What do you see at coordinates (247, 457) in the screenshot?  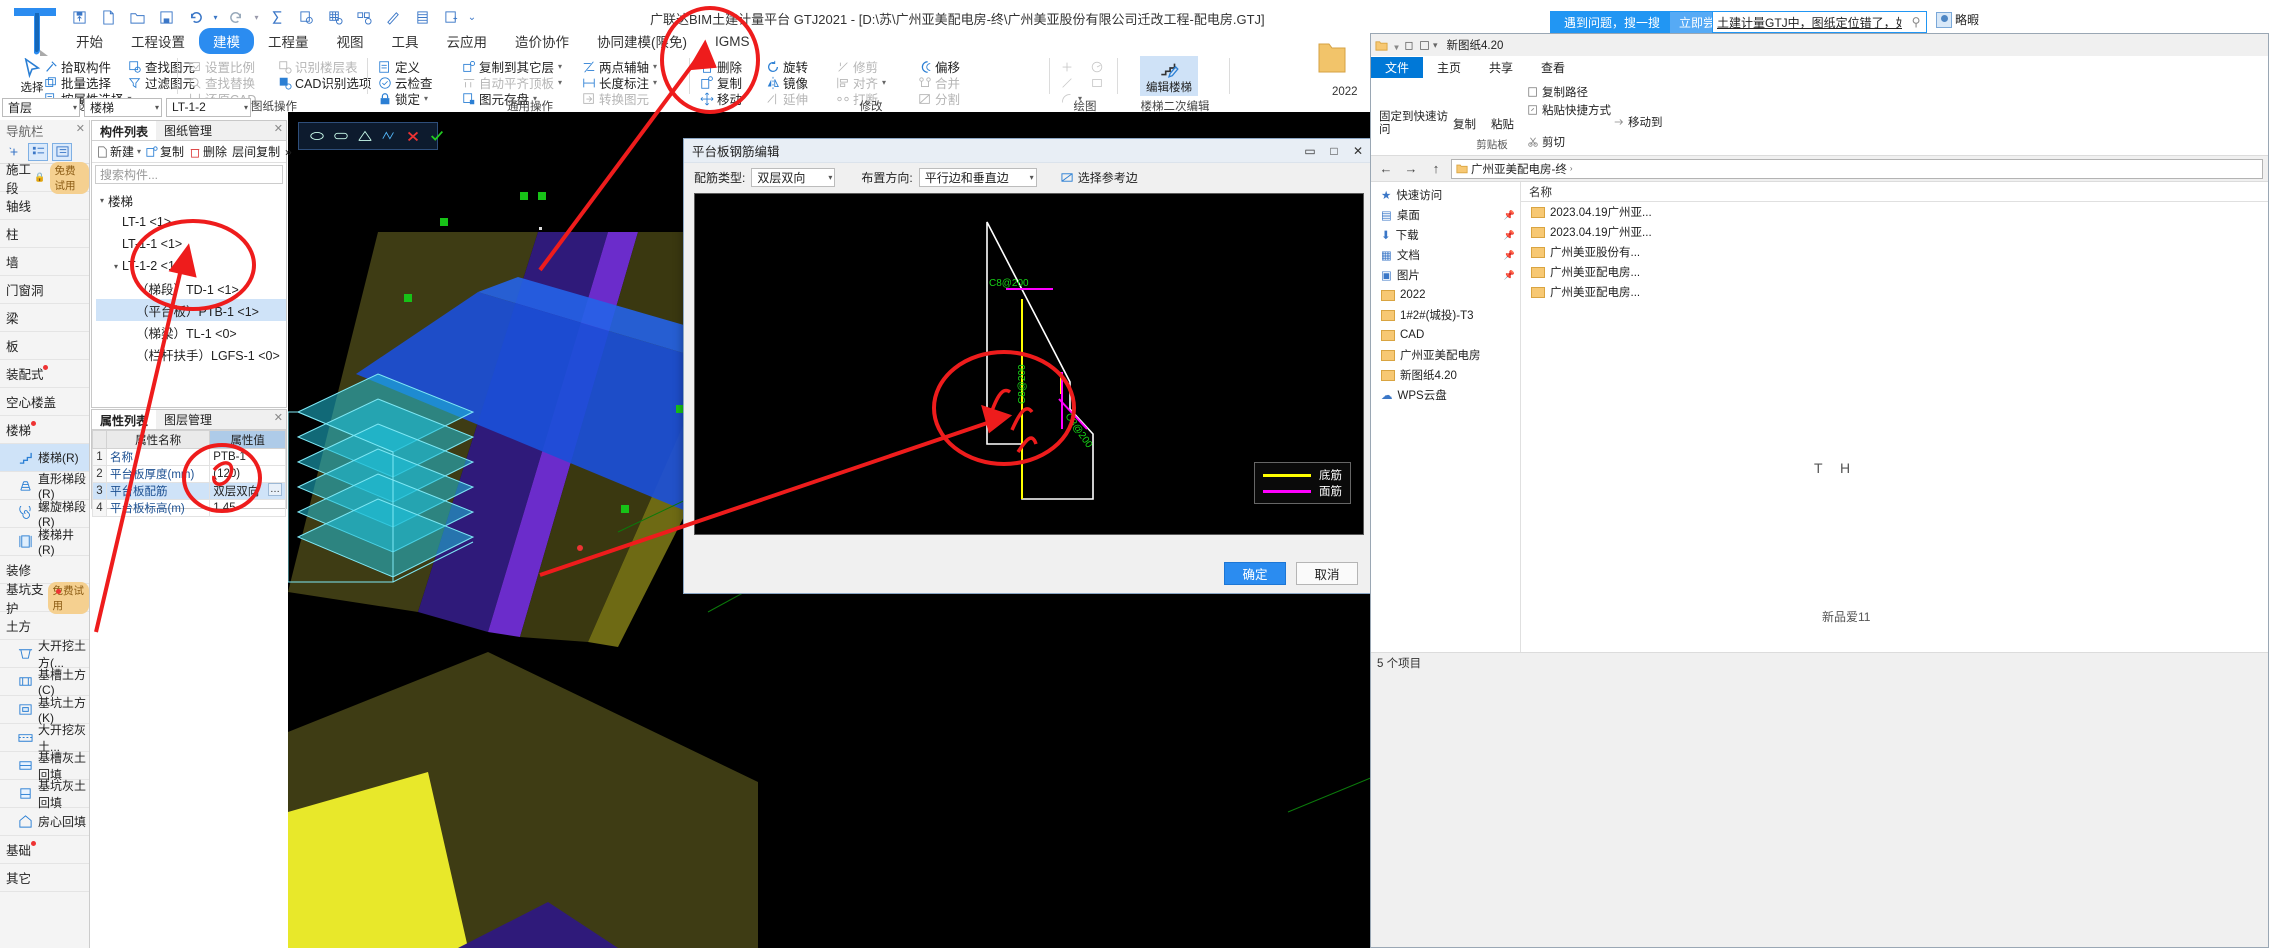 I see `property-value-cell: PTB-1` at bounding box center [247, 457].